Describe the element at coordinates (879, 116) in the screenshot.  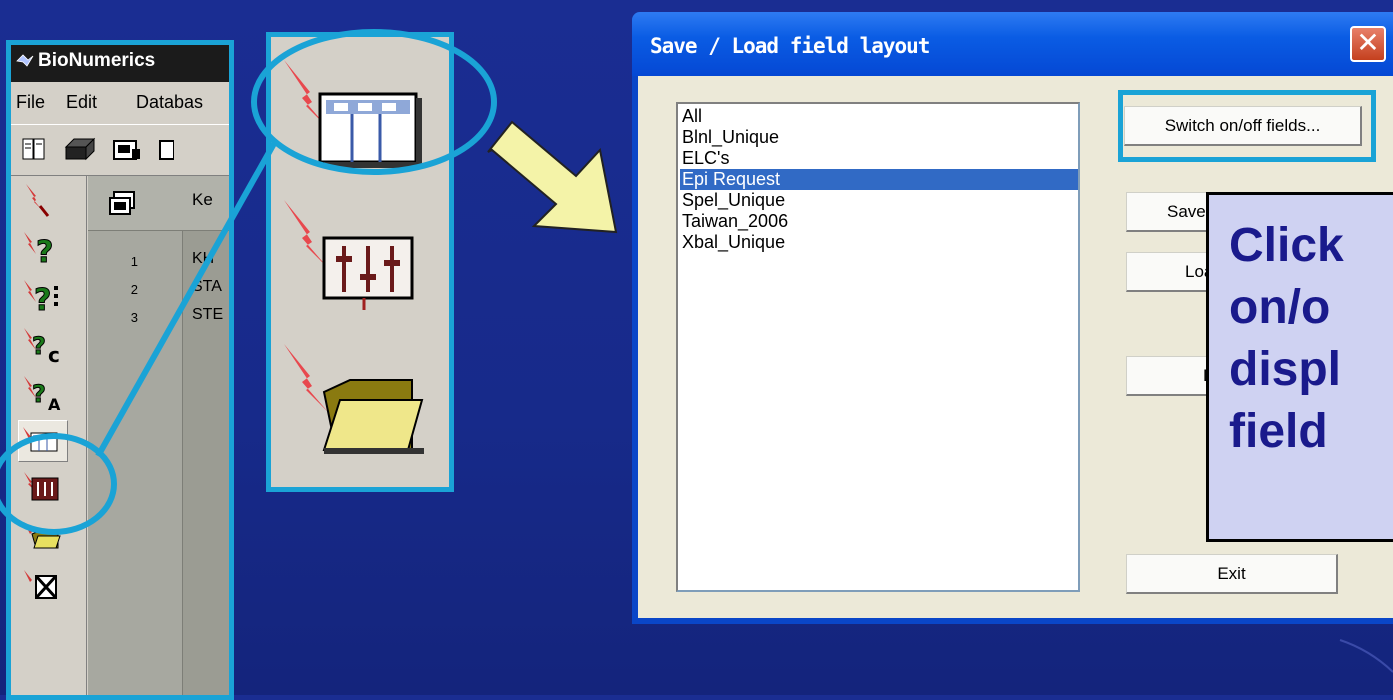
I see `list-item: All` at that location.